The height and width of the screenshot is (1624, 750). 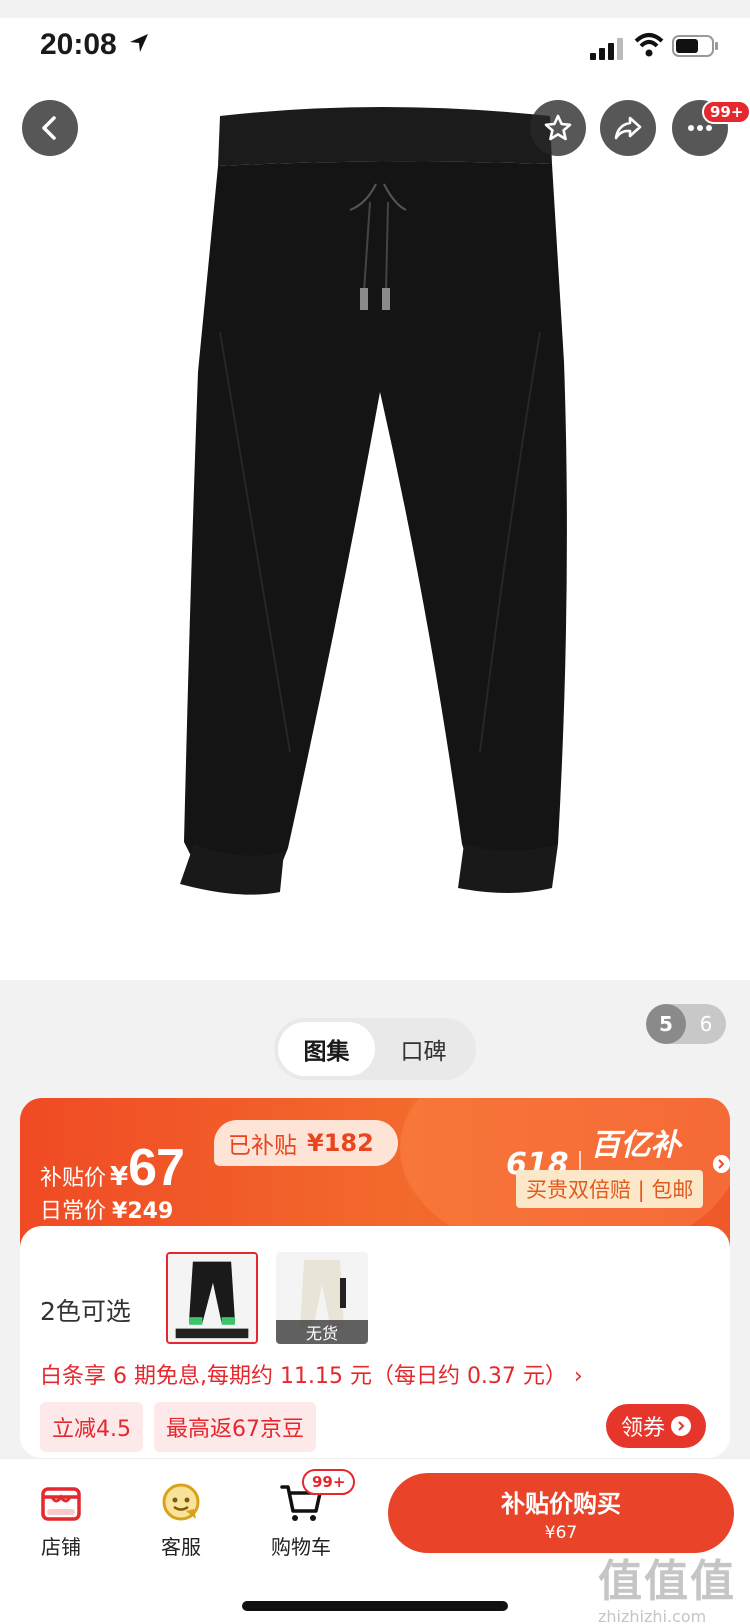 I want to click on watermark-url: zhizhizhi.com, so click(x=652, y=1615).